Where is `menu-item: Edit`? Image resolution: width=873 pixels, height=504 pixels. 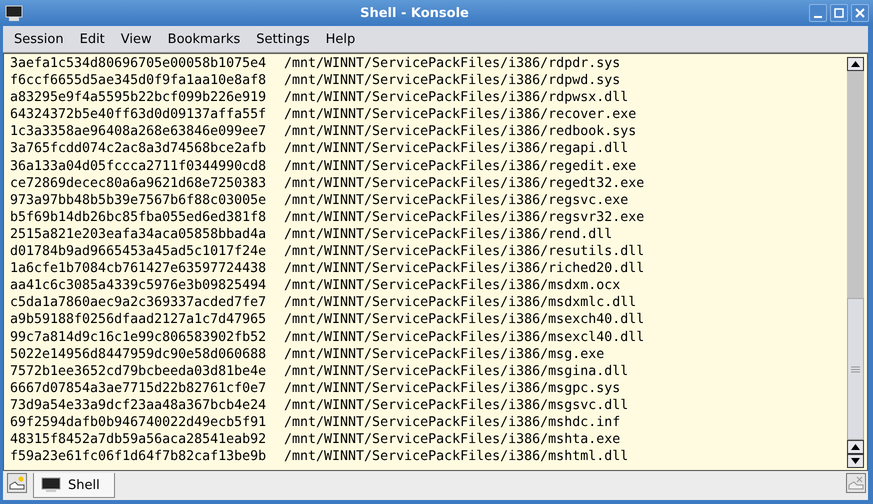 menu-item: Edit is located at coordinates (92, 39).